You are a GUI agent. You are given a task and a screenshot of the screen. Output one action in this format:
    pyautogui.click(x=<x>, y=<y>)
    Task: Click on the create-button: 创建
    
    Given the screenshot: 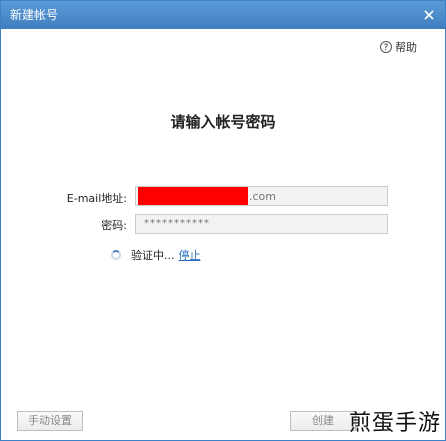 What is the action you would take?
    pyautogui.click(x=323, y=421)
    